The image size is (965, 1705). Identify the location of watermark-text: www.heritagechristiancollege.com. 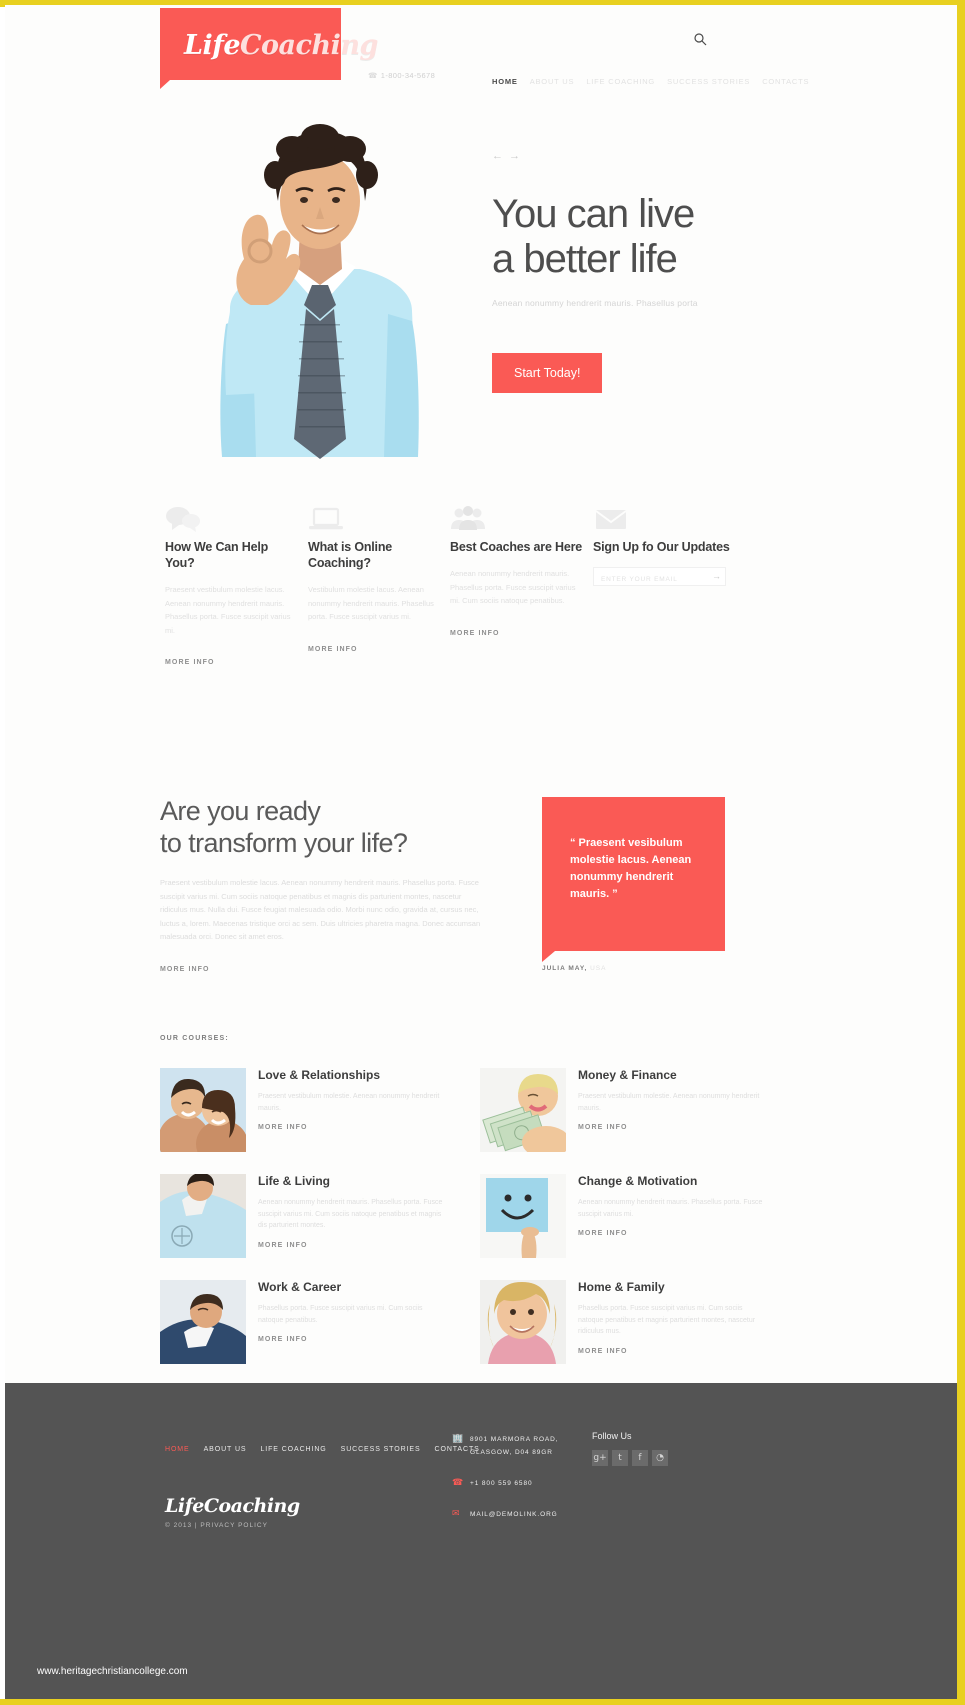
(112, 1671).